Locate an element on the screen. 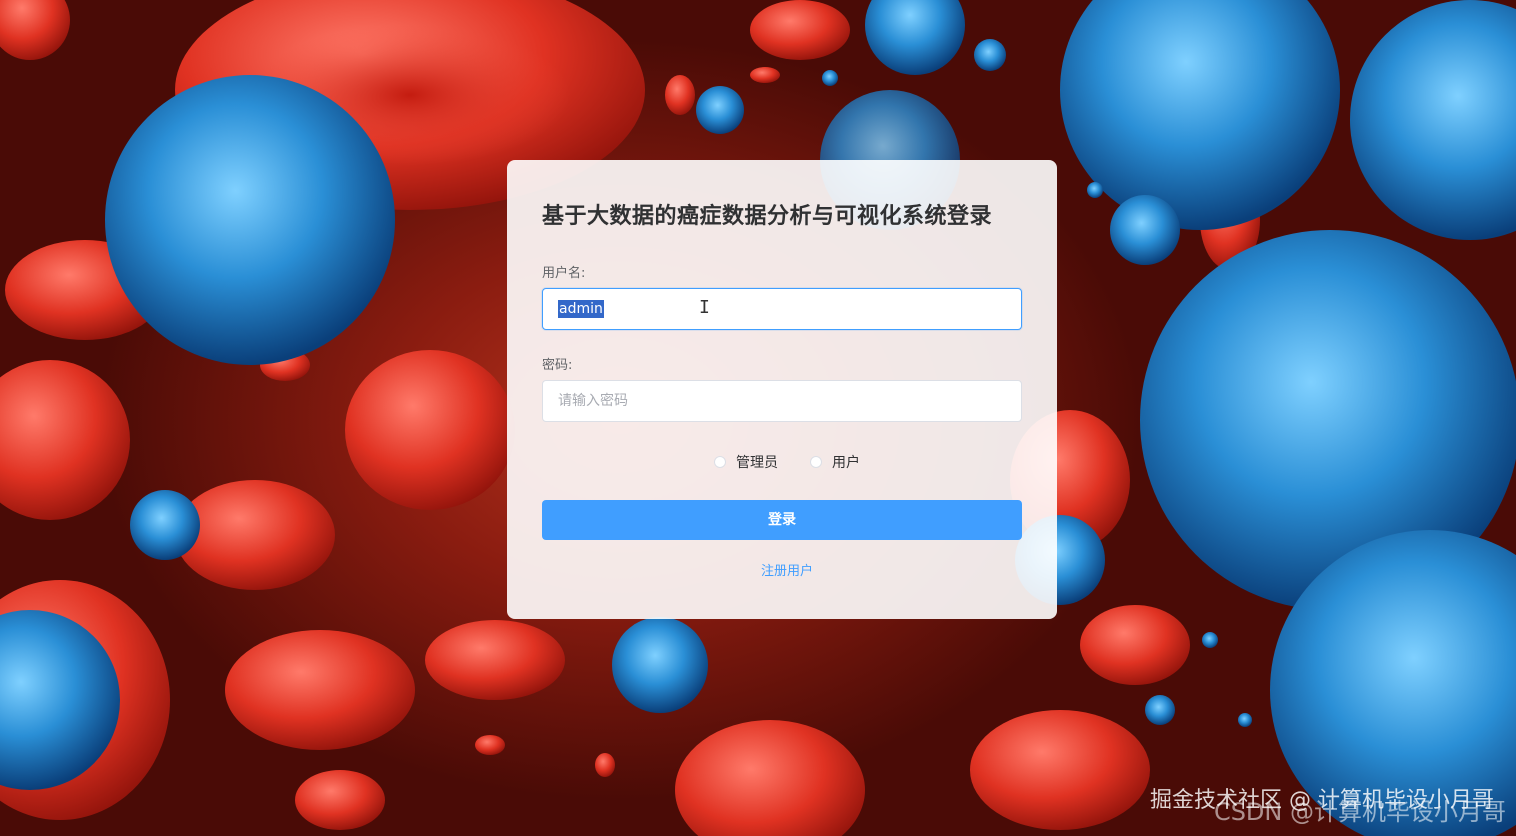 This screenshot has height=836, width=1516. role-label-admin: 管理员 is located at coordinates (757, 463).